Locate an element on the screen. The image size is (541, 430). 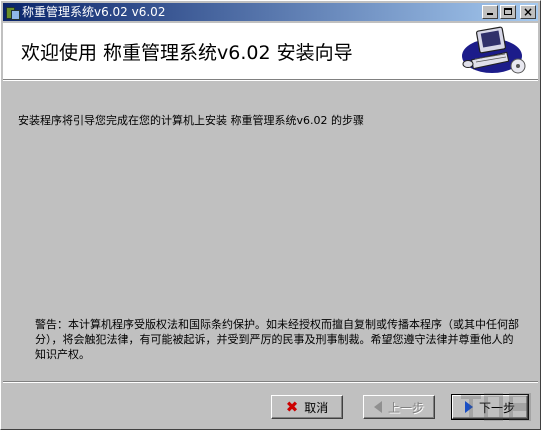
window-title: 称重管理系统v6.02 v6.02 is located at coordinates (94, 12).